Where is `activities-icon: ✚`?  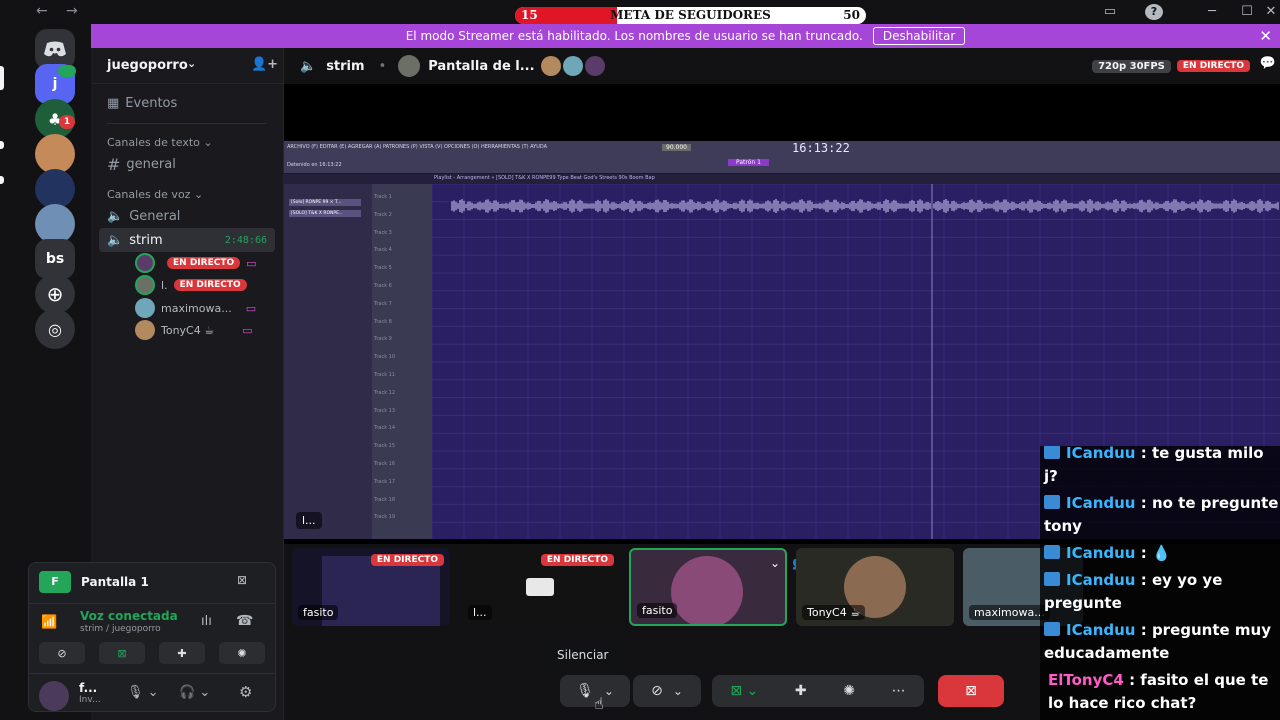 activities-icon: ✚ is located at coordinates (801, 691).